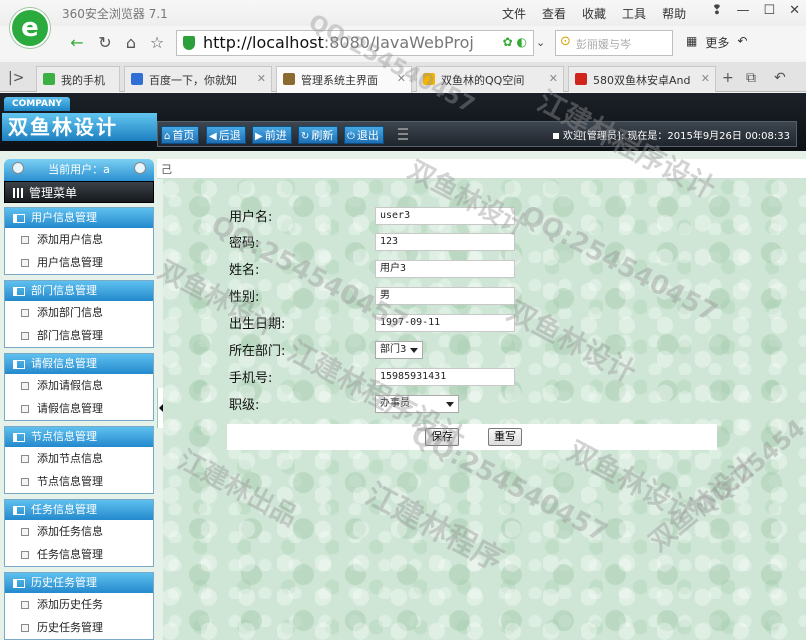 This screenshot has height=640, width=806. Describe the element at coordinates (157, 43) in the screenshot. I see `favorite-star-icon: ☆` at that location.